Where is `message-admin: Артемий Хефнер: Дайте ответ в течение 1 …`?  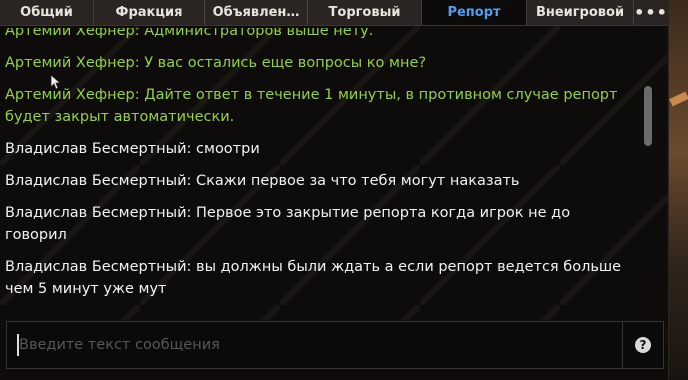 message-admin: Артемий Хефнер: Дайте ответ в течение 1 … is located at coordinates (311, 106).